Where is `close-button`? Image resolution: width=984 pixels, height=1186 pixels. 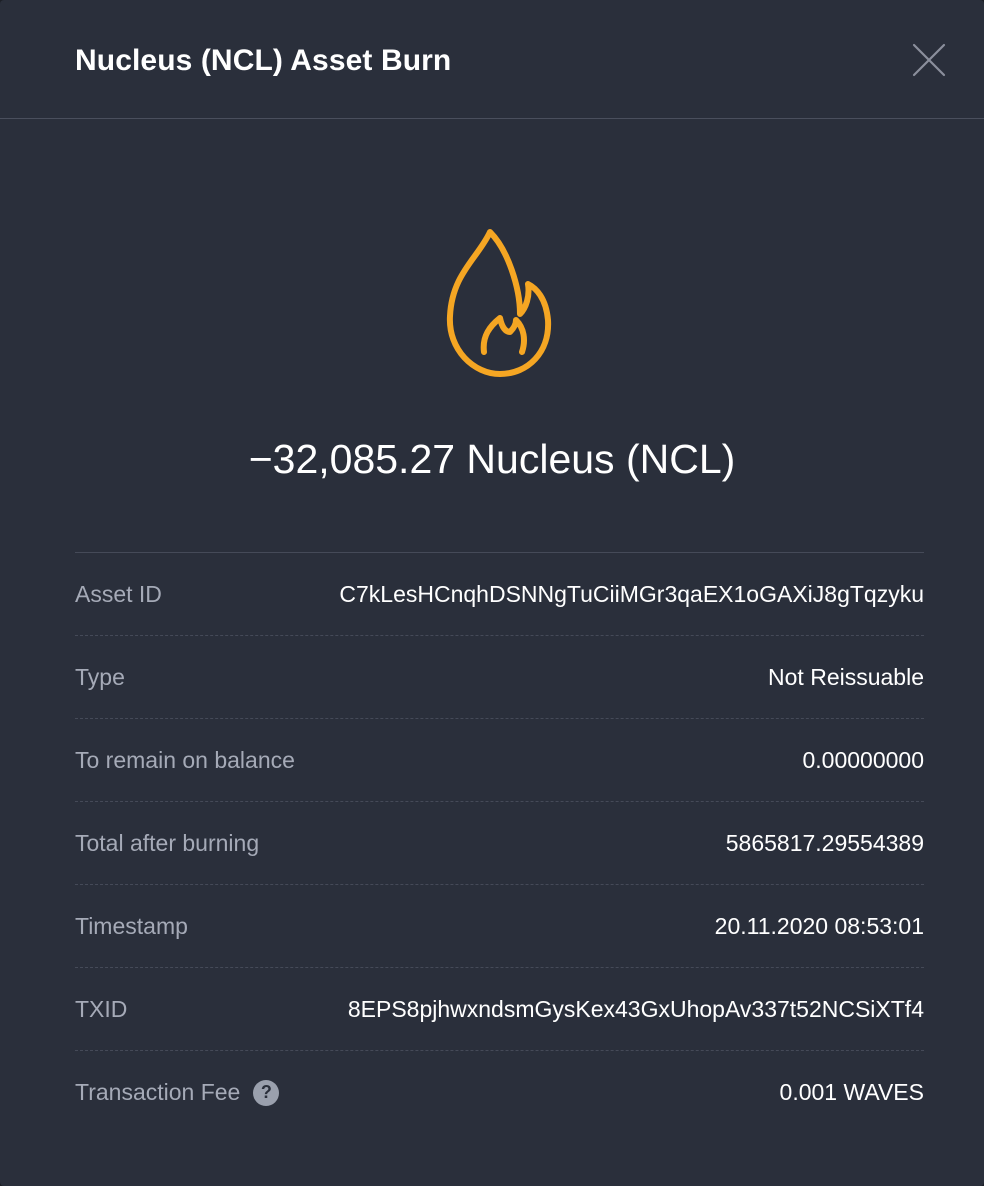 close-button is located at coordinates (929, 60).